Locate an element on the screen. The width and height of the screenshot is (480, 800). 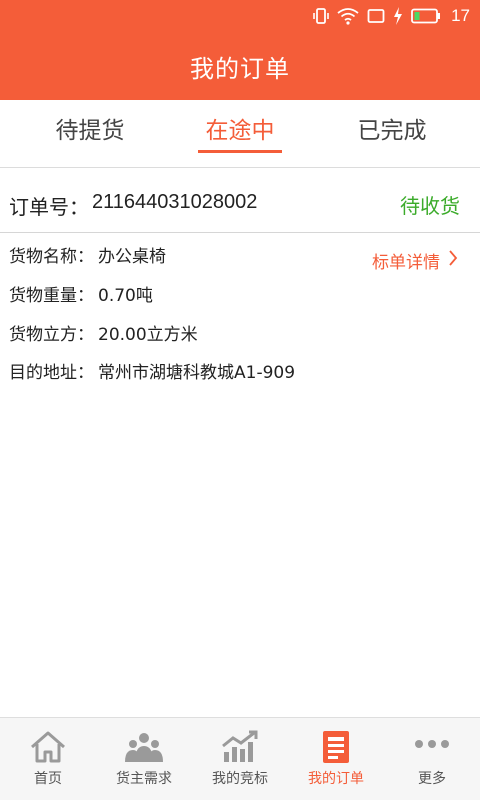
tab-pending-pickup: 待提货 is located at coordinates (90, 134).